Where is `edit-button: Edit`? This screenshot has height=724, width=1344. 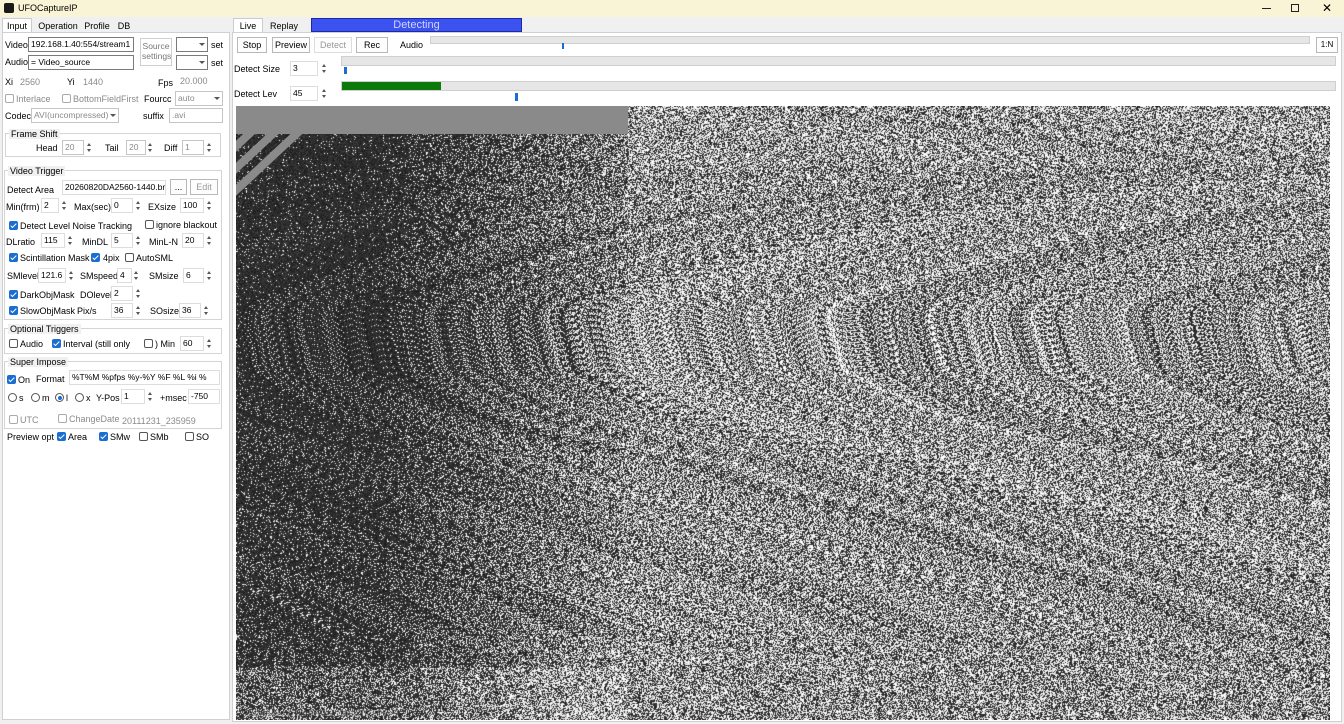 edit-button: Edit is located at coordinates (204, 187).